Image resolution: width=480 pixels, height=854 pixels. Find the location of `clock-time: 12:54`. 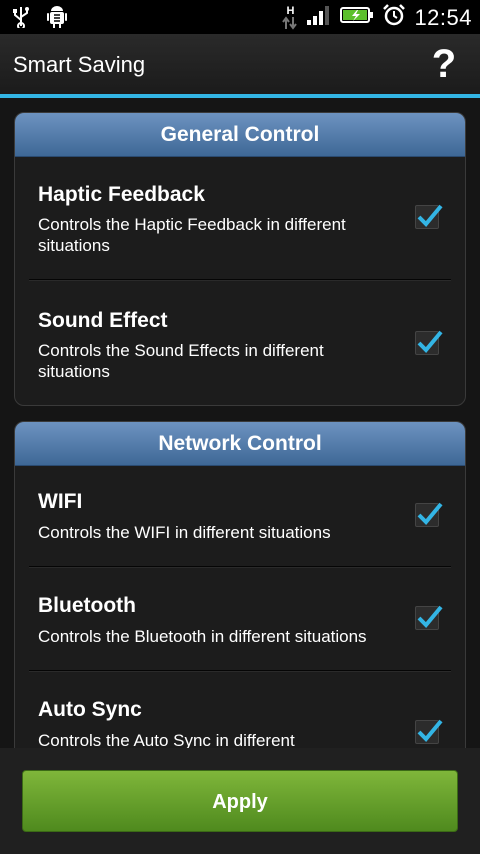

clock-time: 12:54 is located at coordinates (443, 17).